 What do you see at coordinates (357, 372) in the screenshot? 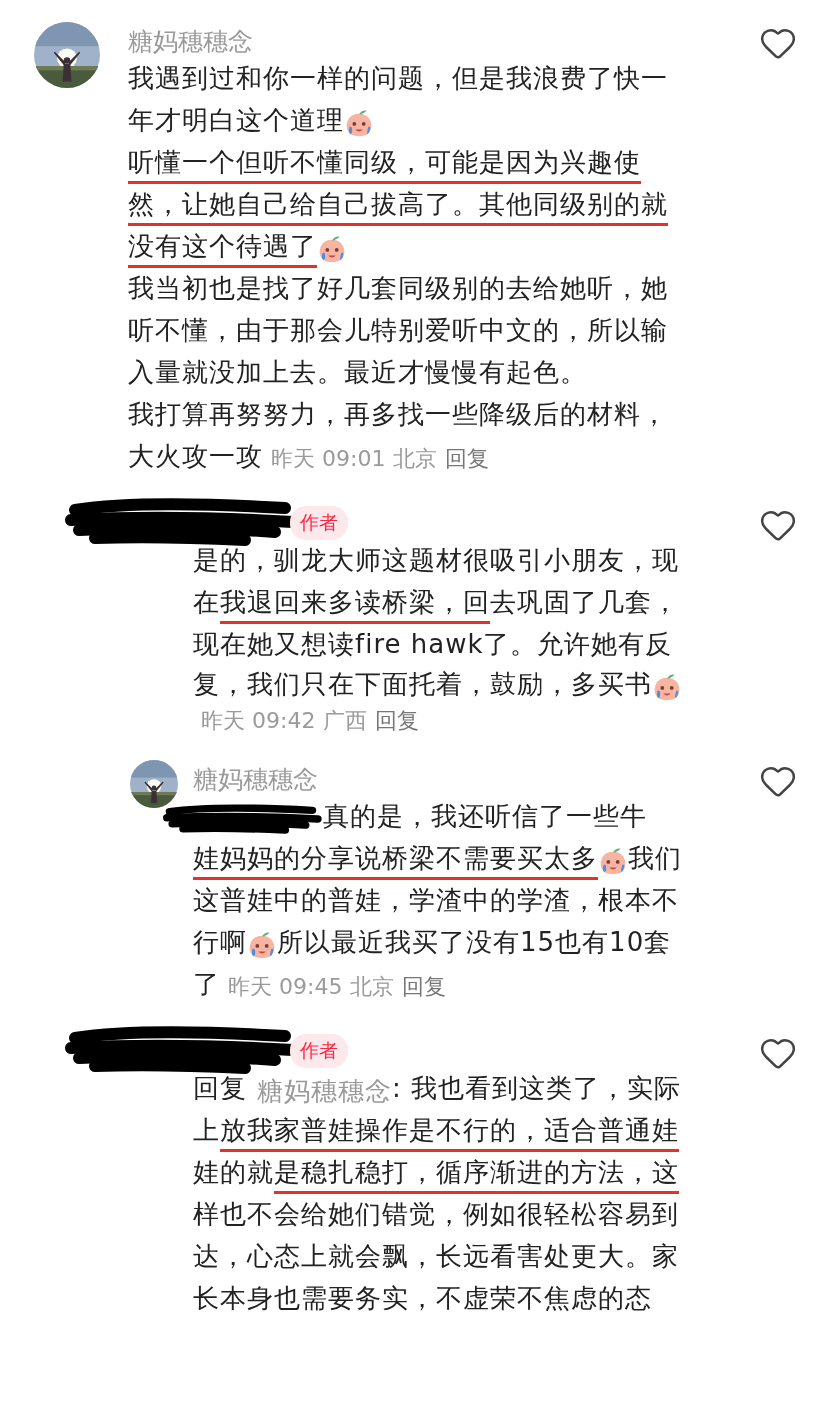
I see `comment-text: 入量就没加上去。最近才慢慢有起色。` at bounding box center [357, 372].